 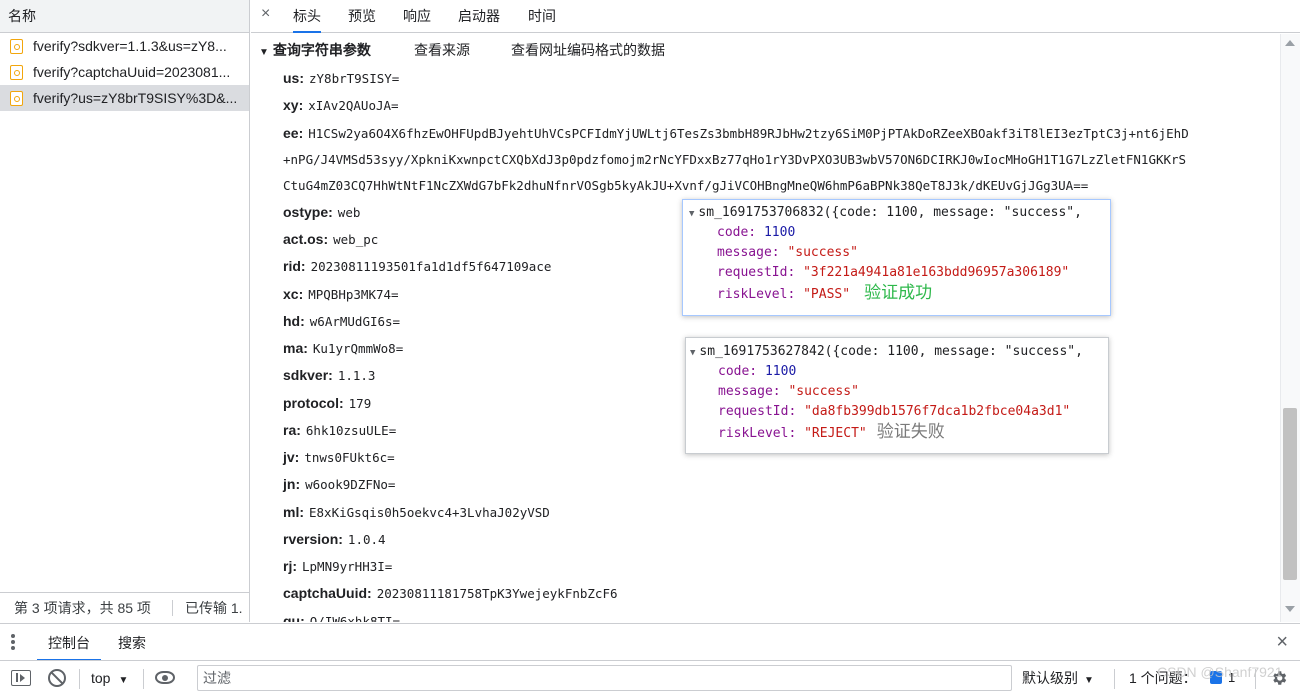 I want to click on param-row: sdkver: 1.1.3, so click(x=329, y=375).